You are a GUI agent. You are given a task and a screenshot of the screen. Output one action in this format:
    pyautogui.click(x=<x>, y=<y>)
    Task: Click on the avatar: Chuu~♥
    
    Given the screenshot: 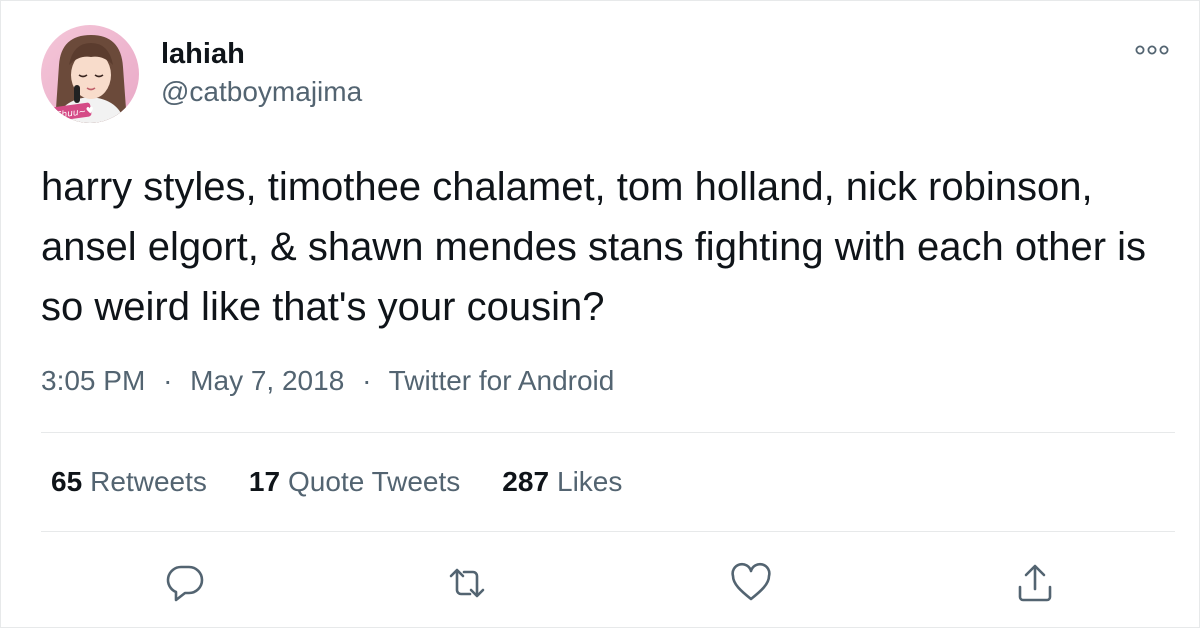 What is the action you would take?
    pyautogui.click(x=90, y=74)
    